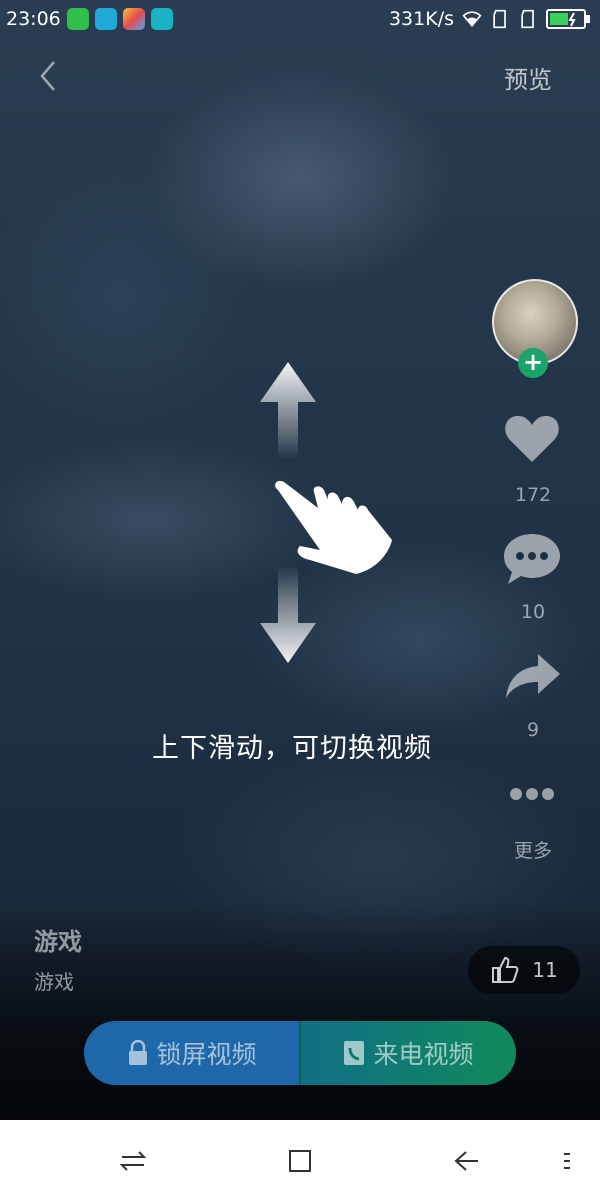 The height and width of the screenshot is (1200, 600). I want to click on battery-icon, so click(568, 19).